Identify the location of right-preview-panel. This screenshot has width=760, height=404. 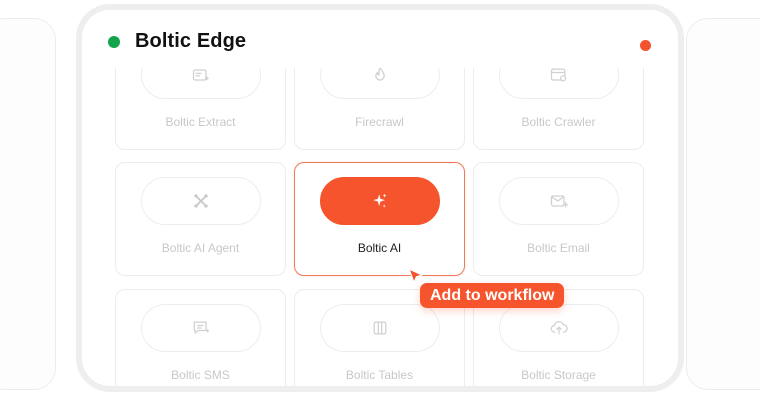
(723, 204).